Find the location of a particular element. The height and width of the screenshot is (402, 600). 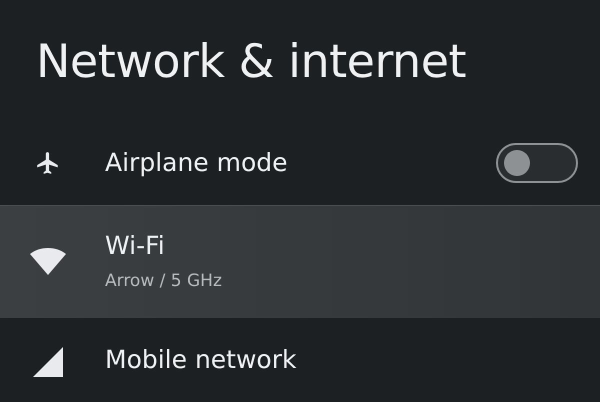

row-subtitle: Arrow / 5 GHz is located at coordinates (164, 281).